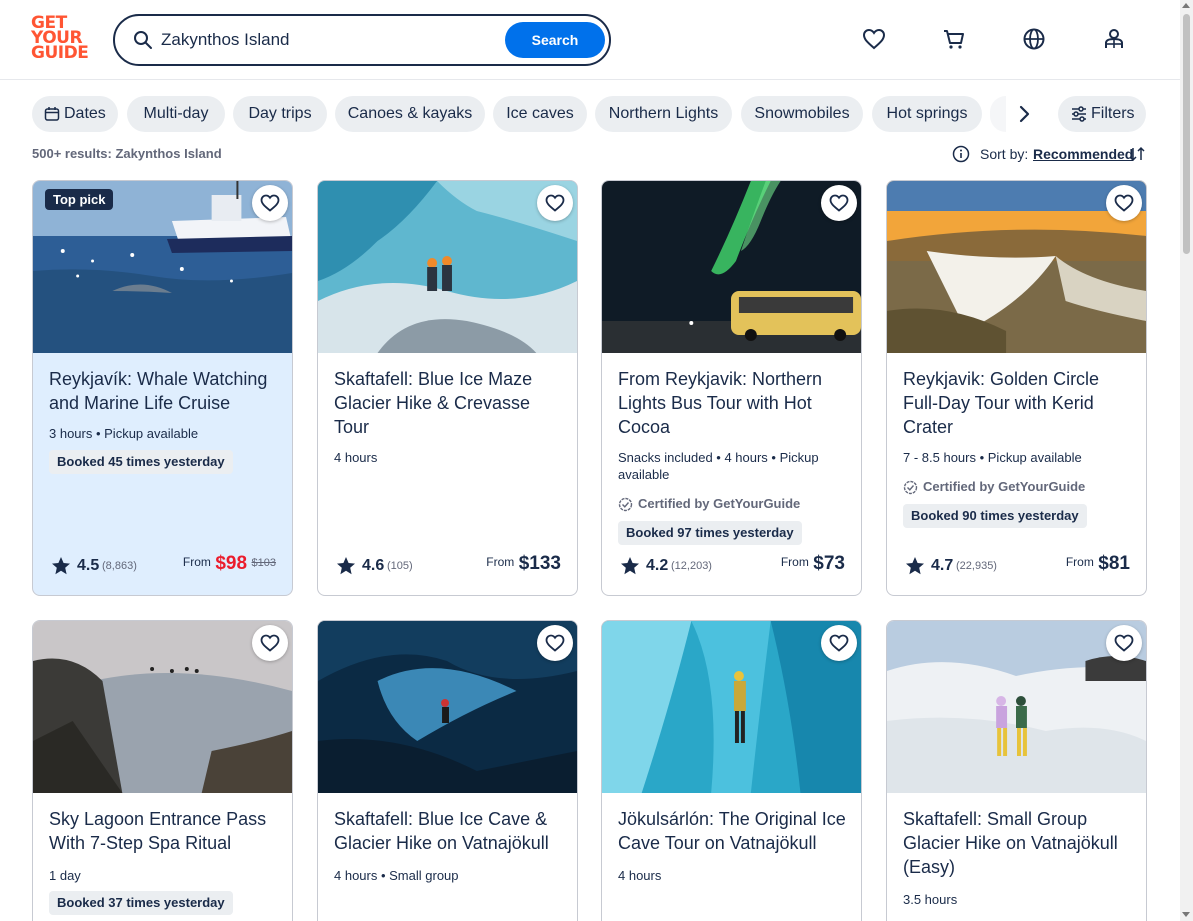  What do you see at coordinates (1137, 154) in the screenshot?
I see `sort-arrows-icon` at bounding box center [1137, 154].